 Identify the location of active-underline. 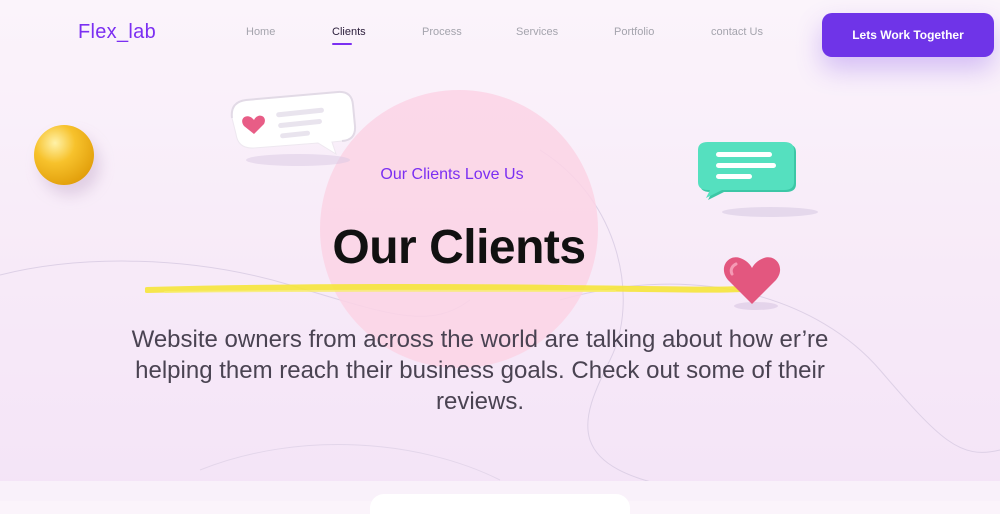
(342, 44).